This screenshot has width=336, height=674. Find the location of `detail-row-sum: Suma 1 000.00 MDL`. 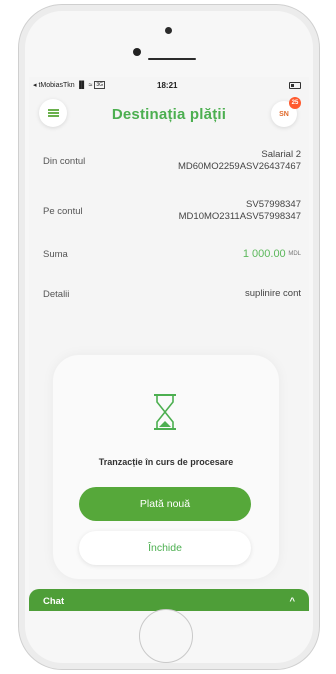

detail-row-sum: Suma 1 000.00 MDL is located at coordinates (172, 254).